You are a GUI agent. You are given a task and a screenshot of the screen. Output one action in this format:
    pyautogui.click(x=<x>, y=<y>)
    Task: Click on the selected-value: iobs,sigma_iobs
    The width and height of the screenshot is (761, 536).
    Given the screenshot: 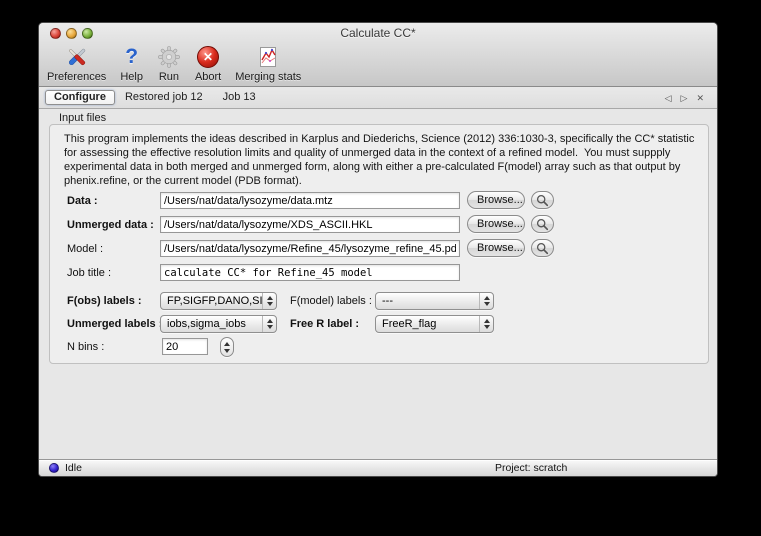 What is the action you would take?
    pyautogui.click(x=206, y=324)
    